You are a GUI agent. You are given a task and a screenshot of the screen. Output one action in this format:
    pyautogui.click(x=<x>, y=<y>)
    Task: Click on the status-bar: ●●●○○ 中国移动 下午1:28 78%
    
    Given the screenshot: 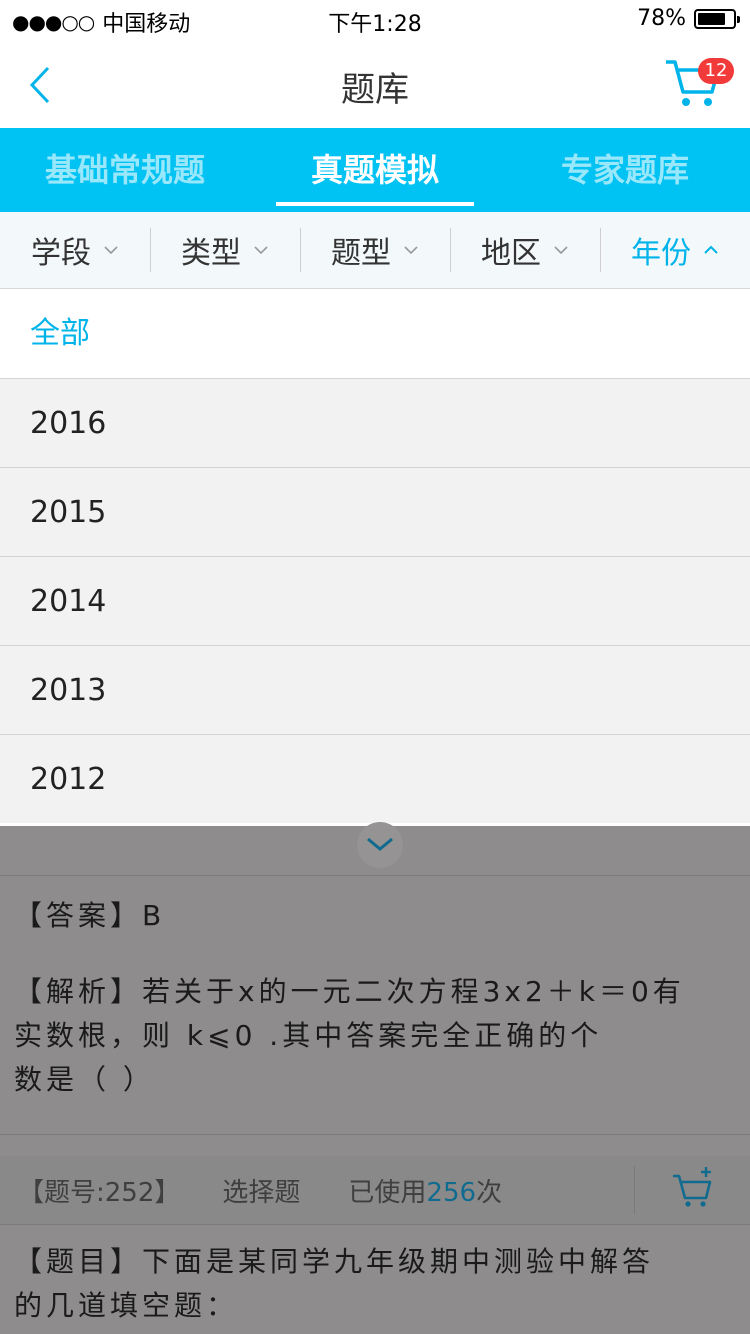 What is the action you would take?
    pyautogui.click(x=375, y=20)
    